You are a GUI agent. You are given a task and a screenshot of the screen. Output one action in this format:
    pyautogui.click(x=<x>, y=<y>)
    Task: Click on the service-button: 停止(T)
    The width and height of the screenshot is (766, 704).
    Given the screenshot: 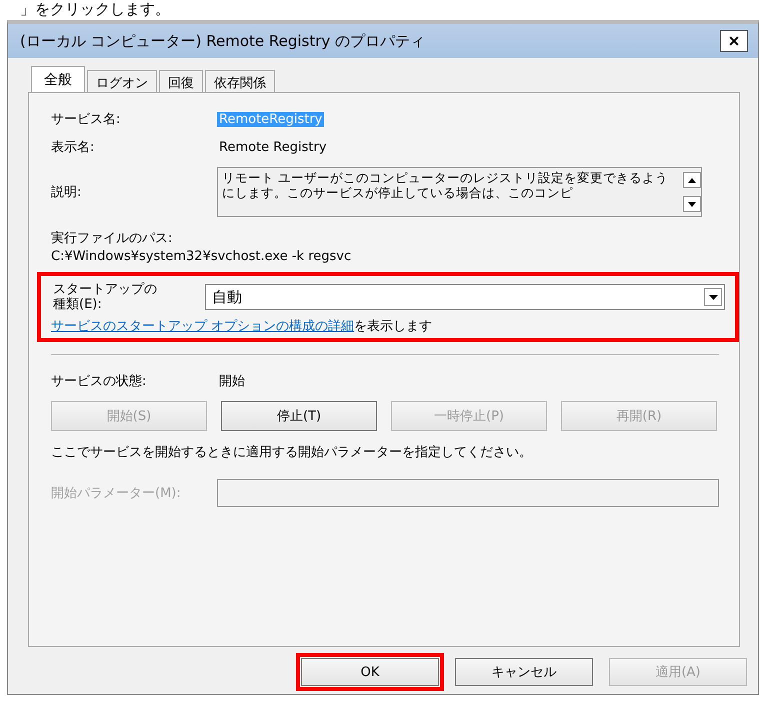 What is the action you would take?
    pyautogui.click(x=299, y=416)
    